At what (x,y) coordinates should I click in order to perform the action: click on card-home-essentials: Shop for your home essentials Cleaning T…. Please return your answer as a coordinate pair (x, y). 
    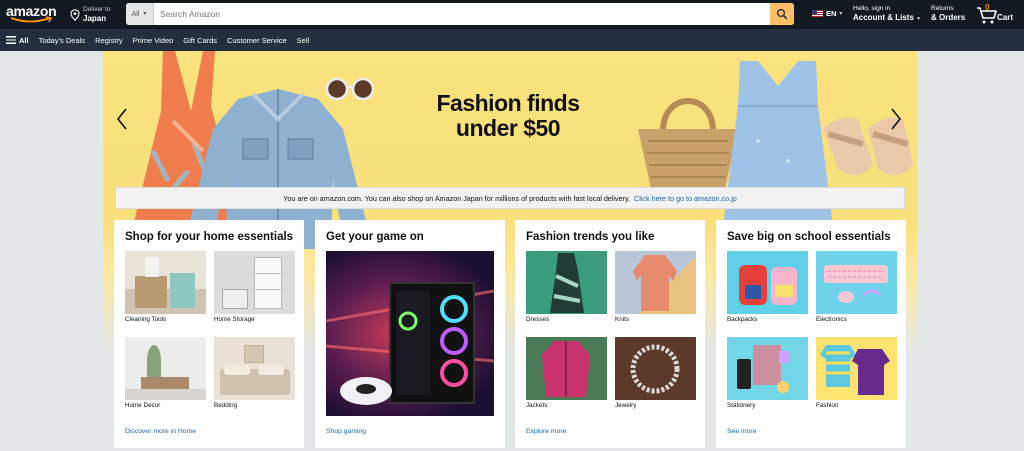
    Looking at the image, I should click on (209, 334).